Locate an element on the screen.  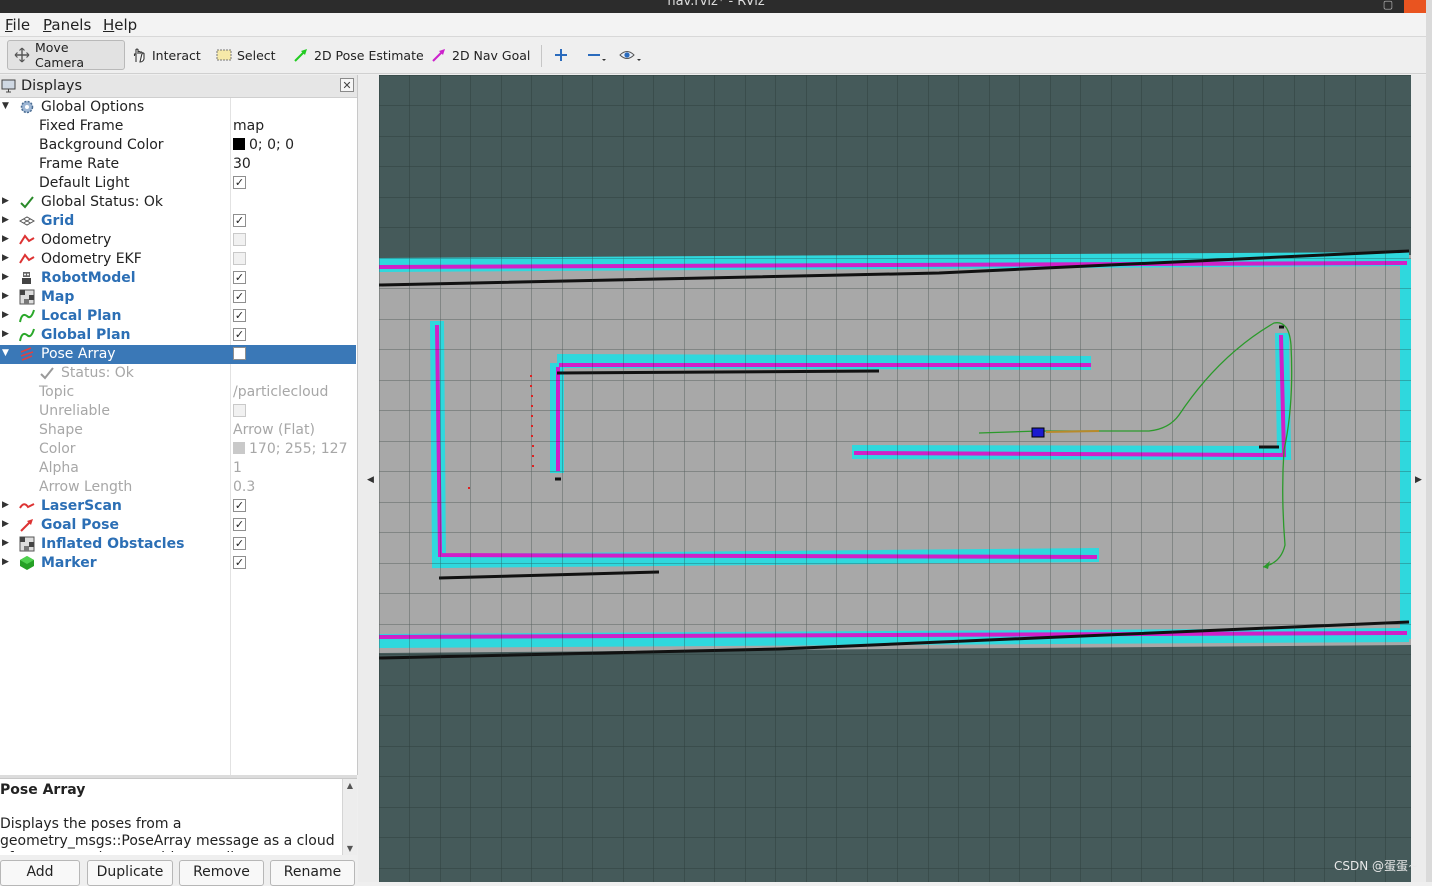
2d-pose-estimate-button: 2D Pose Estimate is located at coordinates (358, 55).